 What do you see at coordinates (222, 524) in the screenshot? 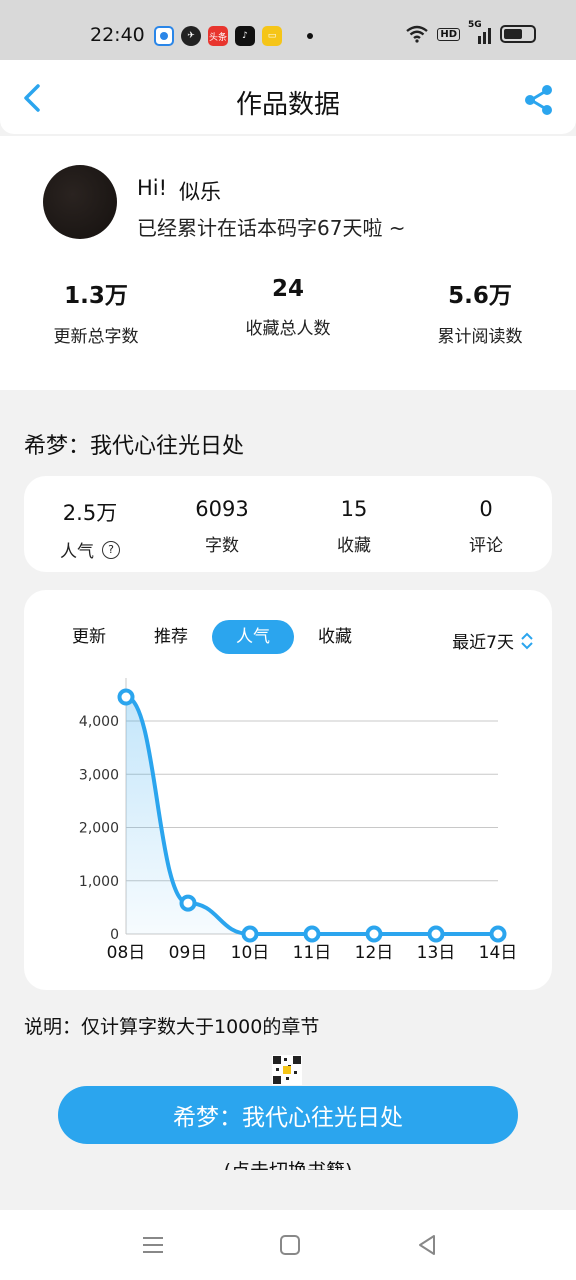
I see `book-stat-words: 6093 字数` at bounding box center [222, 524].